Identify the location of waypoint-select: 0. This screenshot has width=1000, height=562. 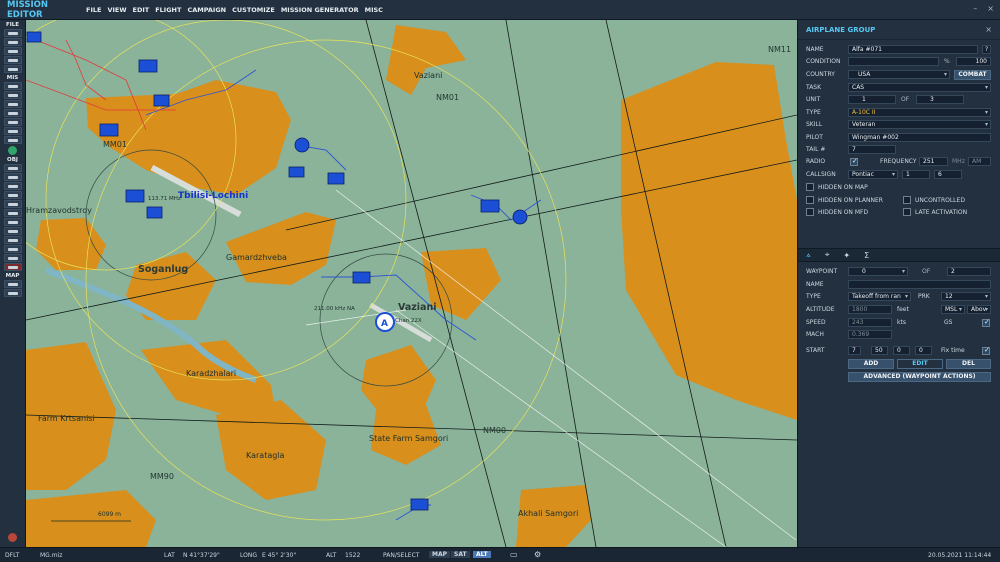
(878, 271).